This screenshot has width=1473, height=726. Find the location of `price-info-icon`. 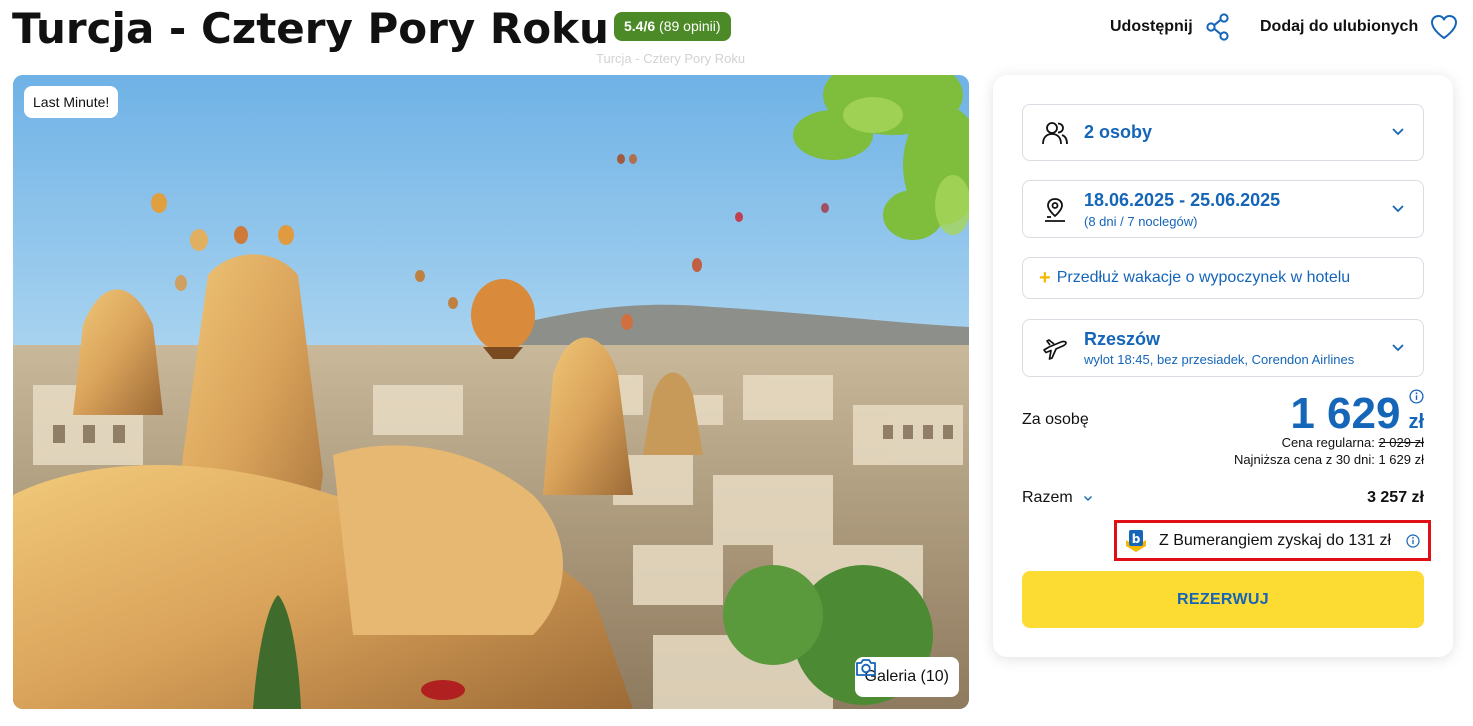

price-info-icon is located at coordinates (1416, 396).